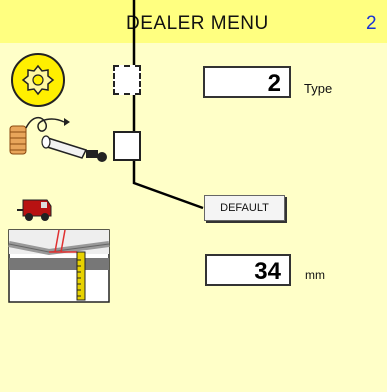 The height and width of the screenshot is (392, 387). Describe the element at coordinates (267, 271) in the screenshot. I see `length-value: 34` at that location.